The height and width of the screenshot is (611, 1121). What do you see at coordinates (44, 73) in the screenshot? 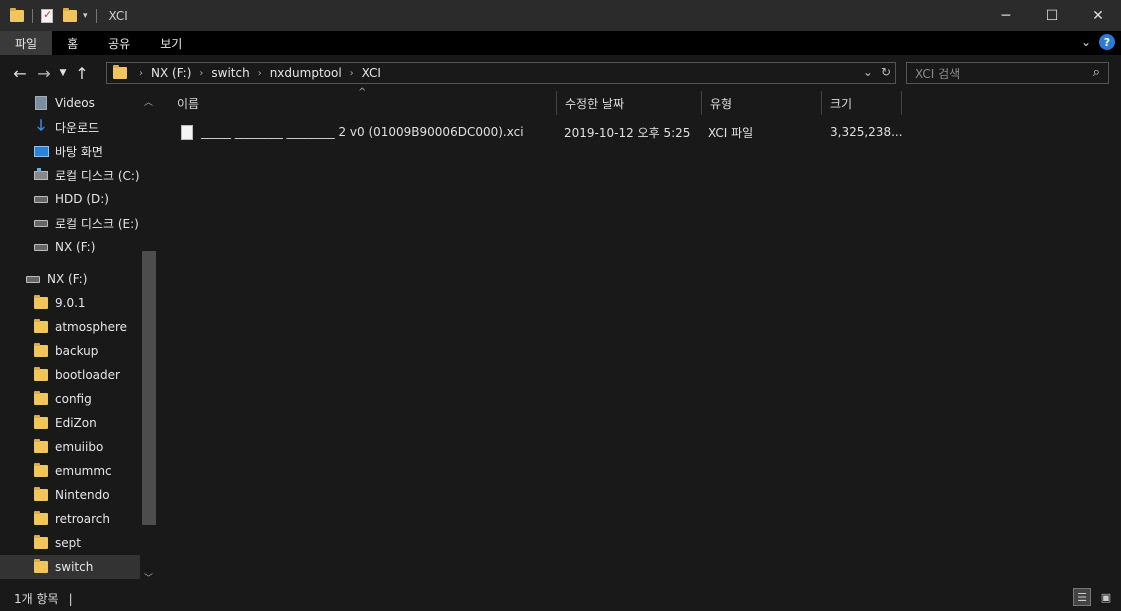
I see `forward-button: →` at bounding box center [44, 73].